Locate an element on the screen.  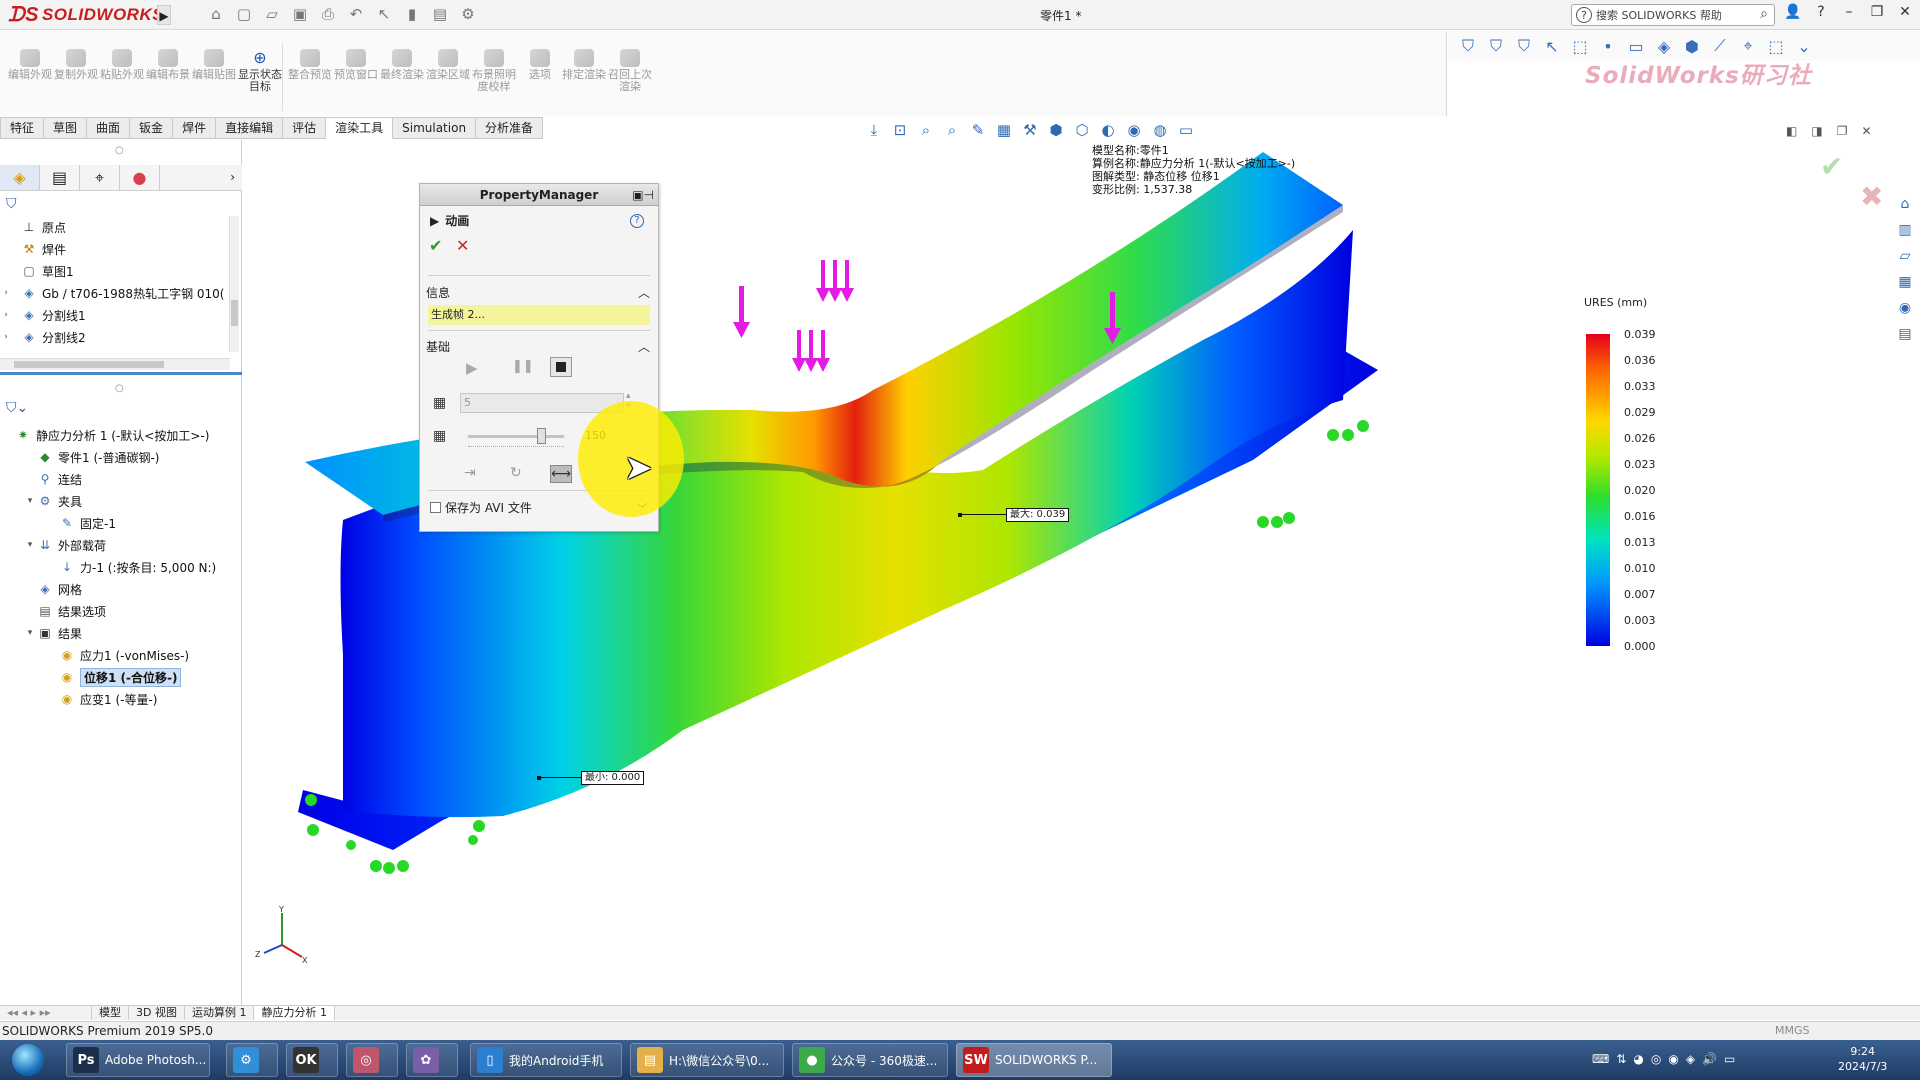
taskbar-item: ◎ is located at coordinates (372, 1060).